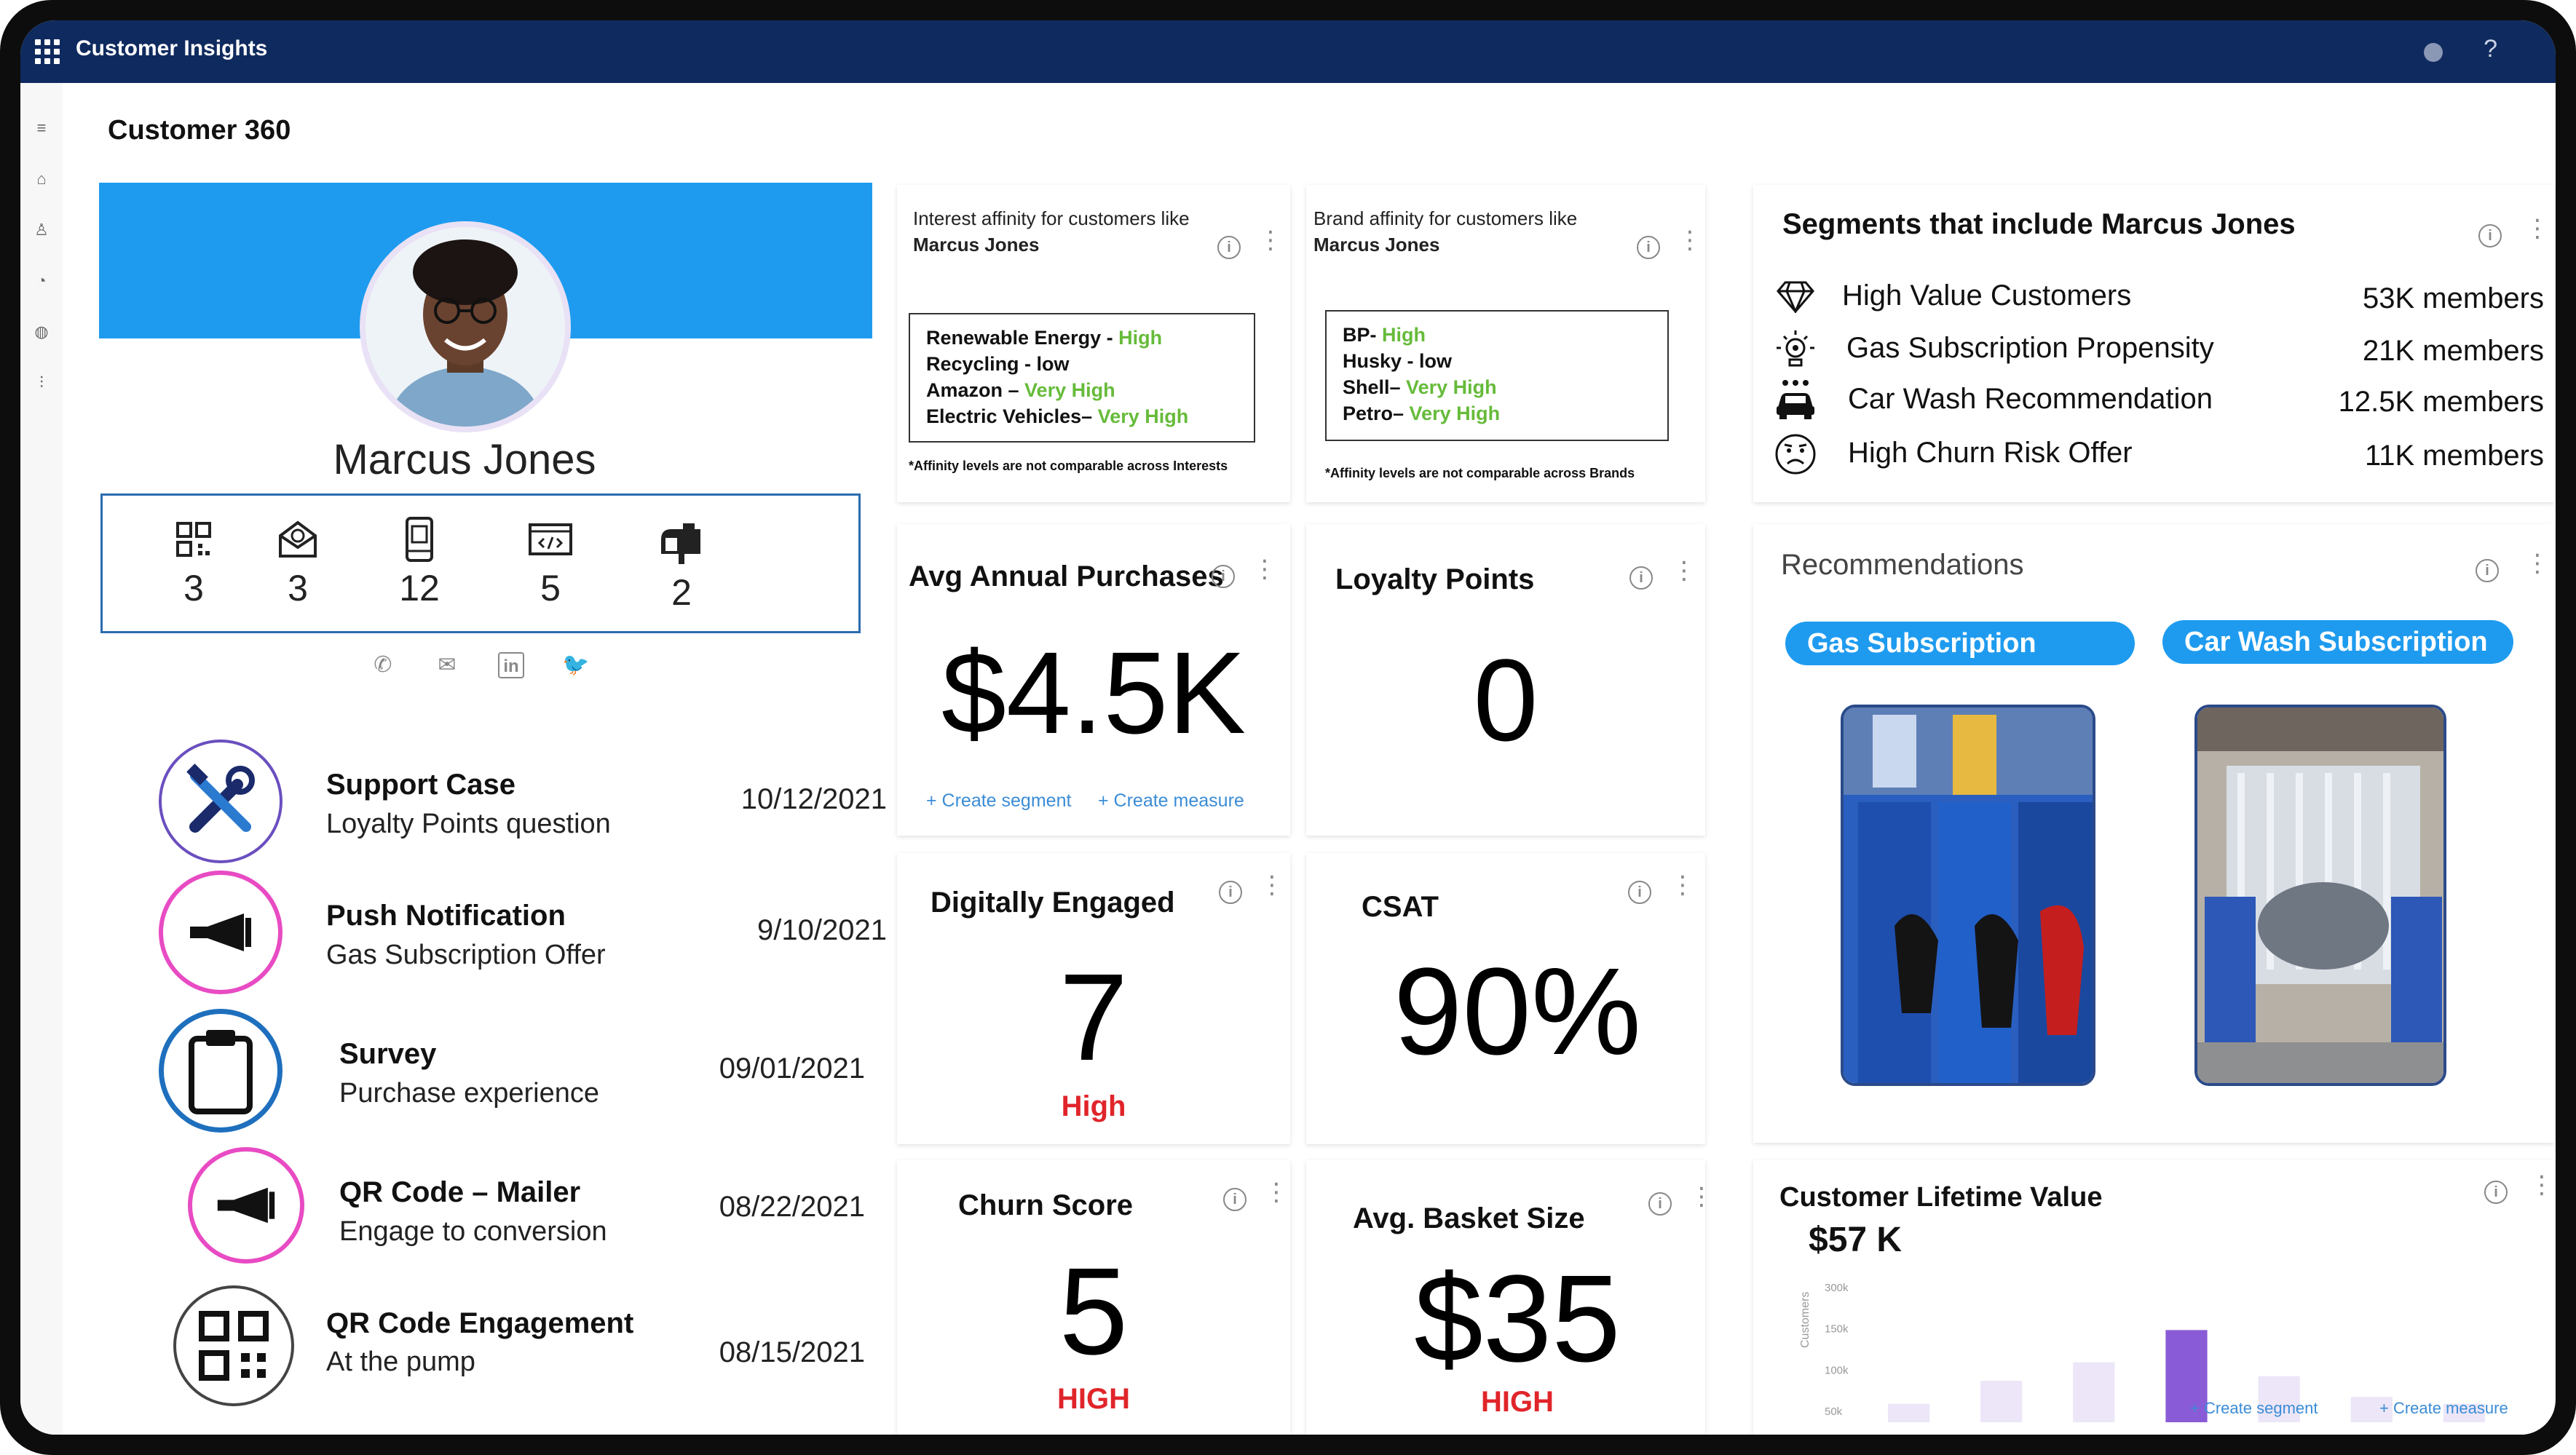 Image resolution: width=2576 pixels, height=1455 pixels. What do you see at coordinates (468, 824) in the screenshot?
I see `activity-subtitle: Loyalty Points question` at bounding box center [468, 824].